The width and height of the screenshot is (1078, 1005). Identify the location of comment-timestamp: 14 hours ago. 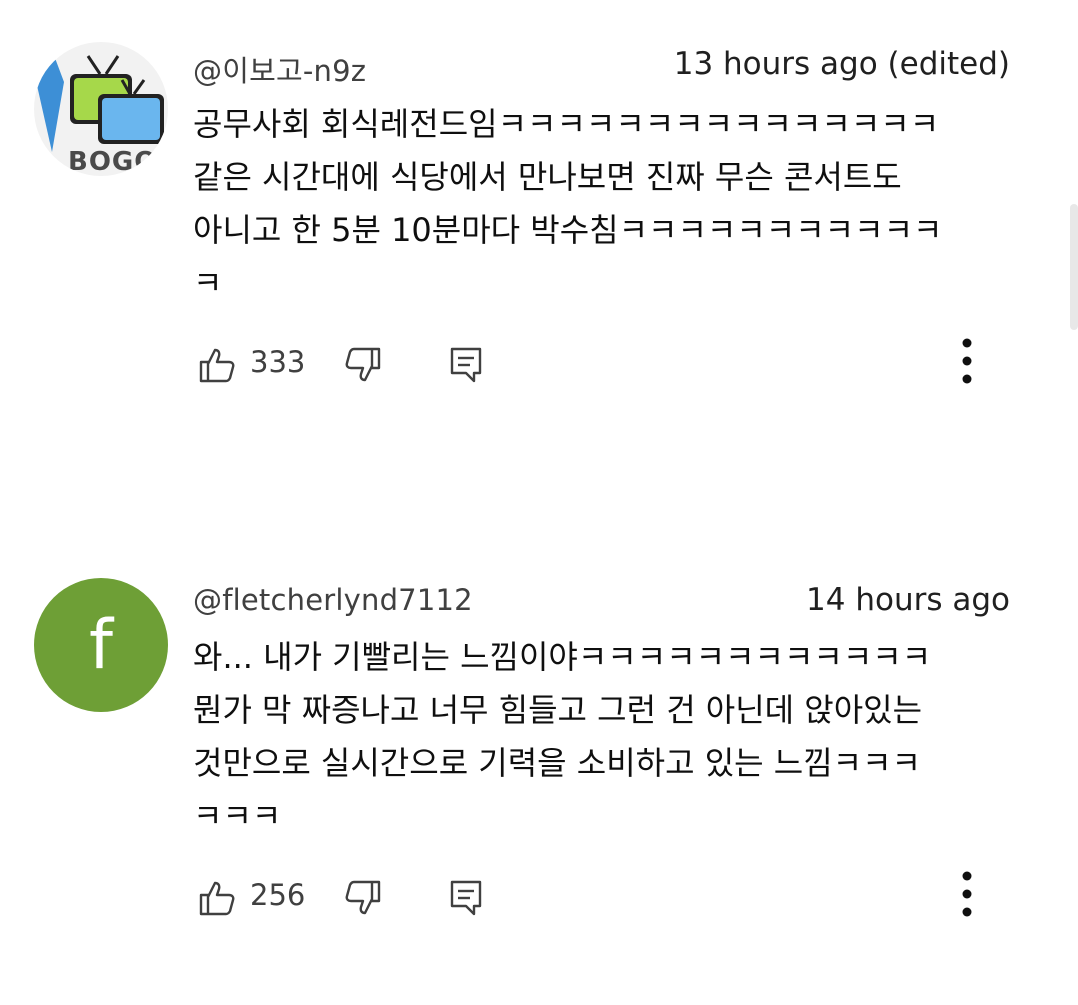
(908, 600).